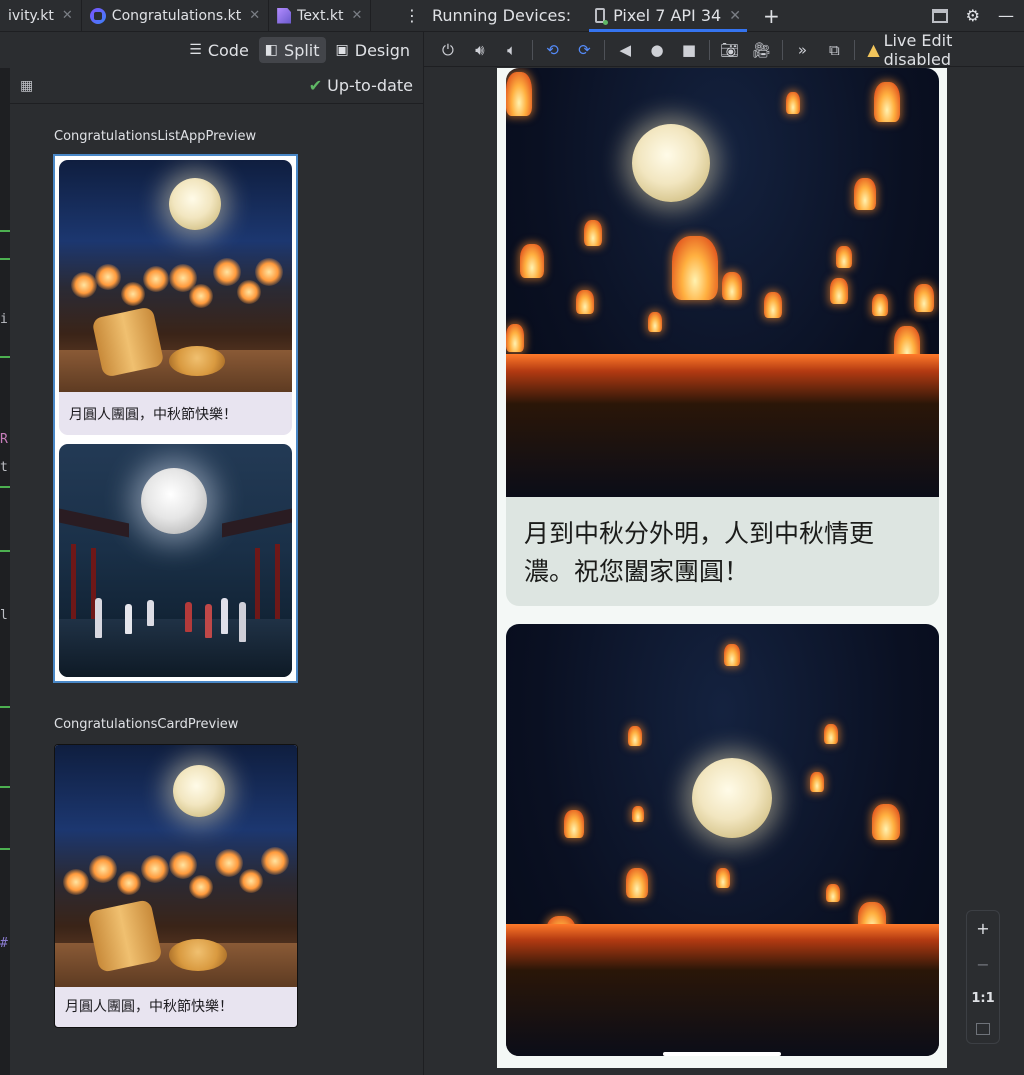 Image resolution: width=1024 pixels, height=1075 pixels. Describe the element at coordinates (945, 50) in the screenshot. I see `live-edit-status: ▲ Live Edit disabled` at that location.